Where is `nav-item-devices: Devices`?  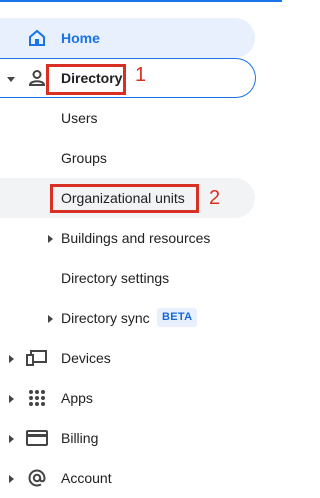 nav-item-devices: Devices is located at coordinates (141, 358).